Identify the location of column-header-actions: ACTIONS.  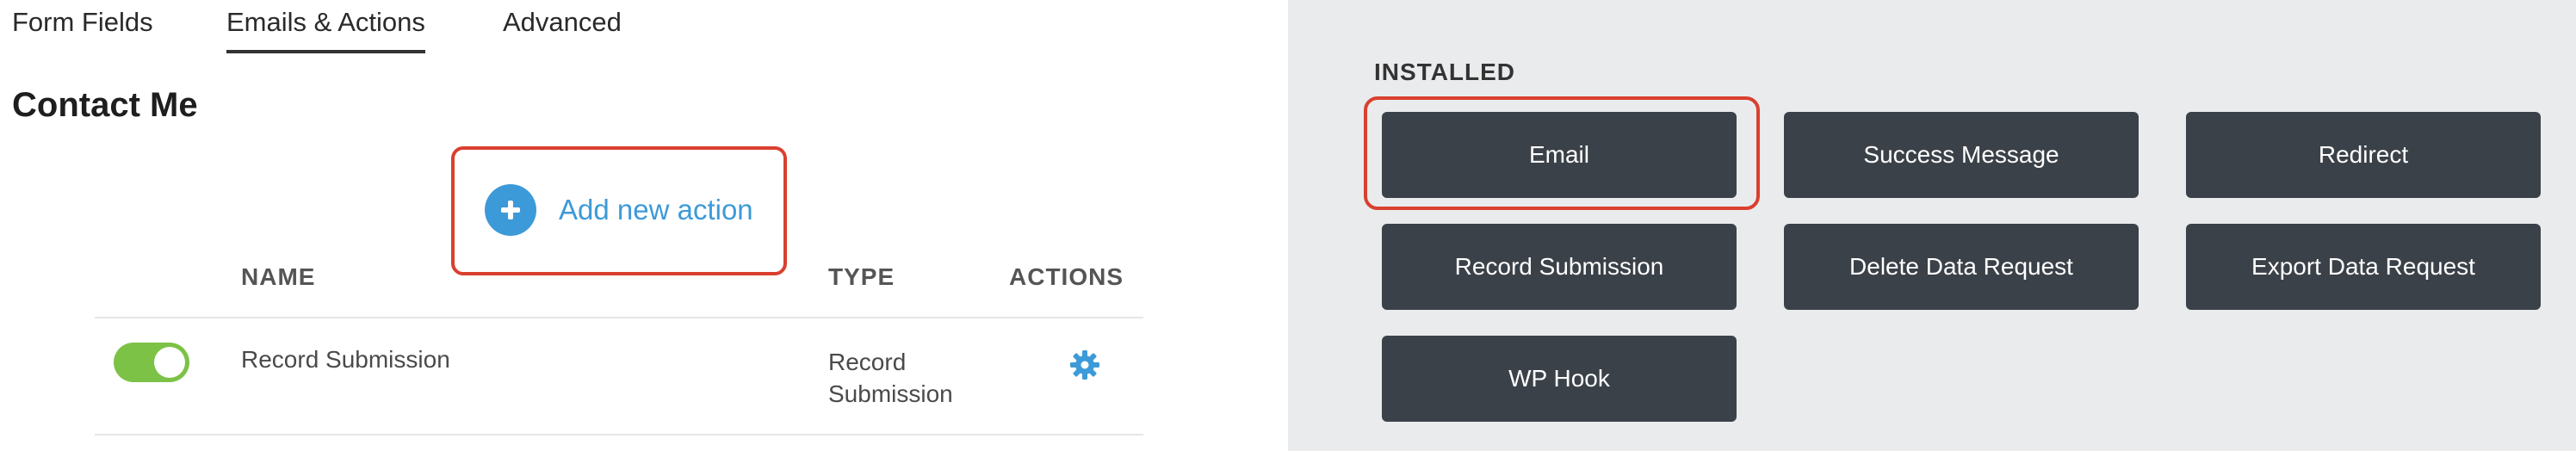
(1066, 276).